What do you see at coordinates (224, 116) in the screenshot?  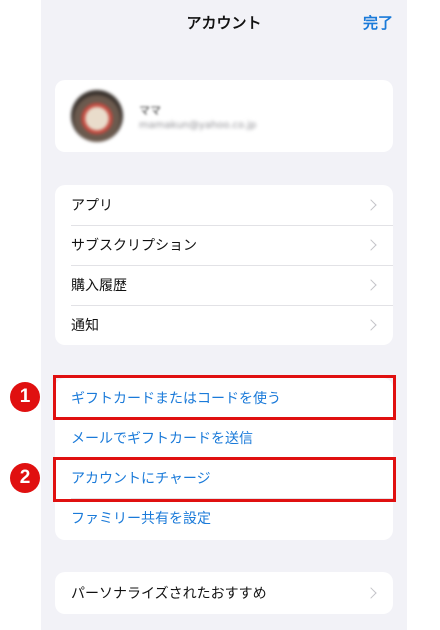 I see `profile-card: ママ mamakun@yahoo.co.jp` at bounding box center [224, 116].